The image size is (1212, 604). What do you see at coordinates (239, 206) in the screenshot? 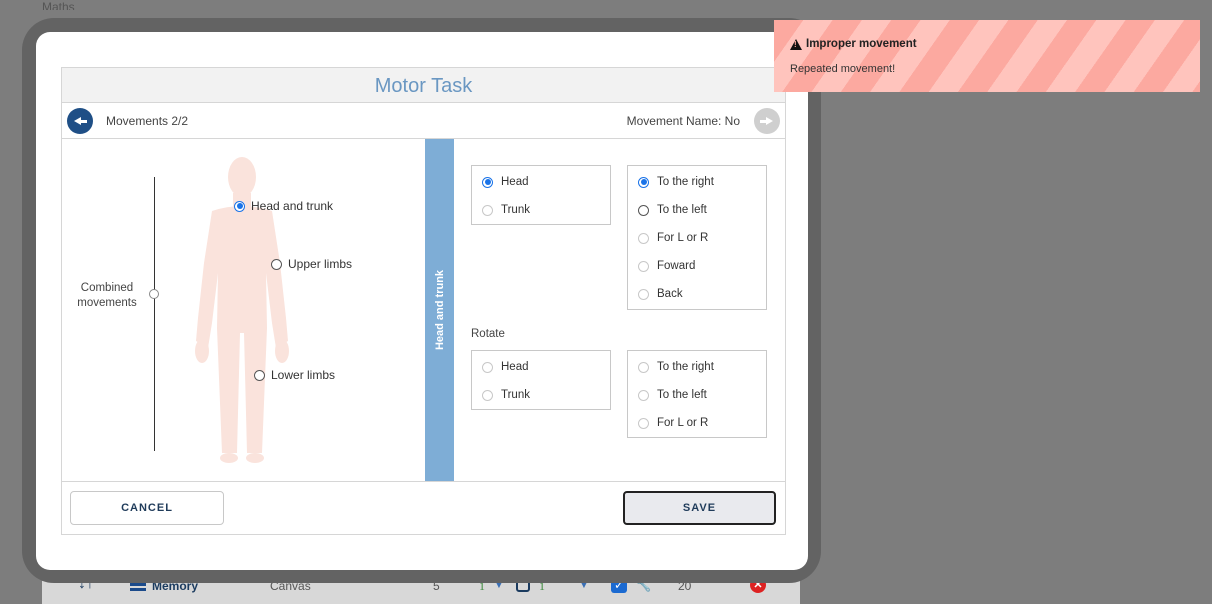
I see `radio-head-and-trunk` at bounding box center [239, 206].